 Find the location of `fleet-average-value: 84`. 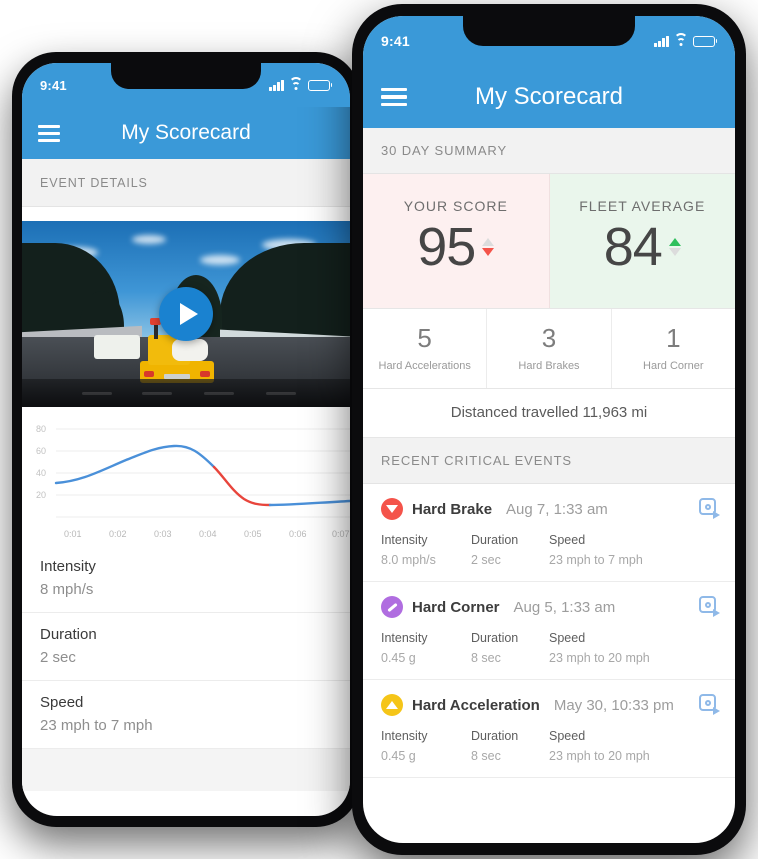

fleet-average-value: 84 is located at coordinates (633, 247).